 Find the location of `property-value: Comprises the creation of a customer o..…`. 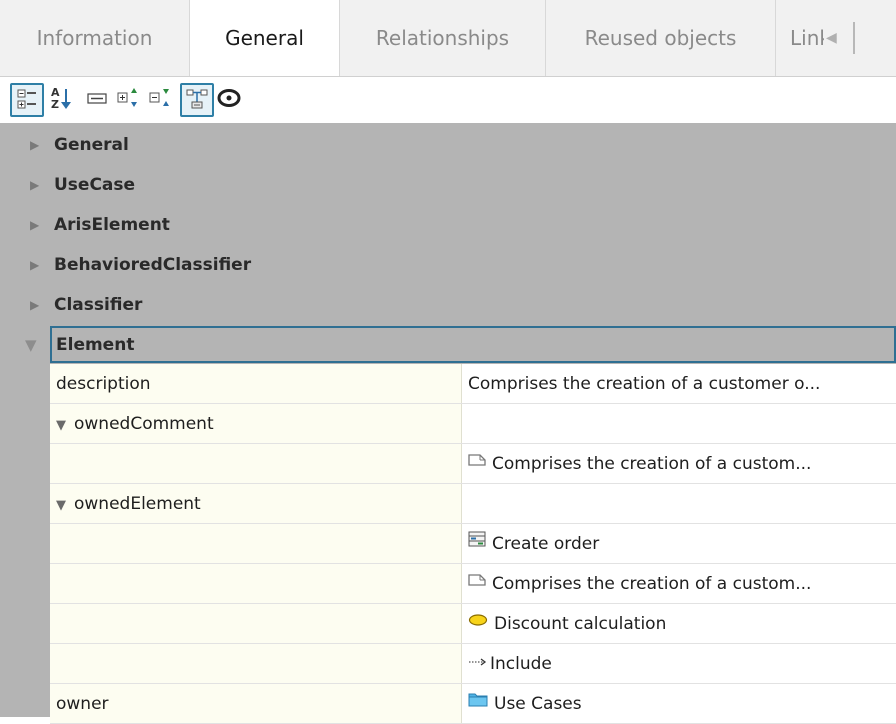

property-value: Comprises the creation of a customer o..… is located at coordinates (679, 383).